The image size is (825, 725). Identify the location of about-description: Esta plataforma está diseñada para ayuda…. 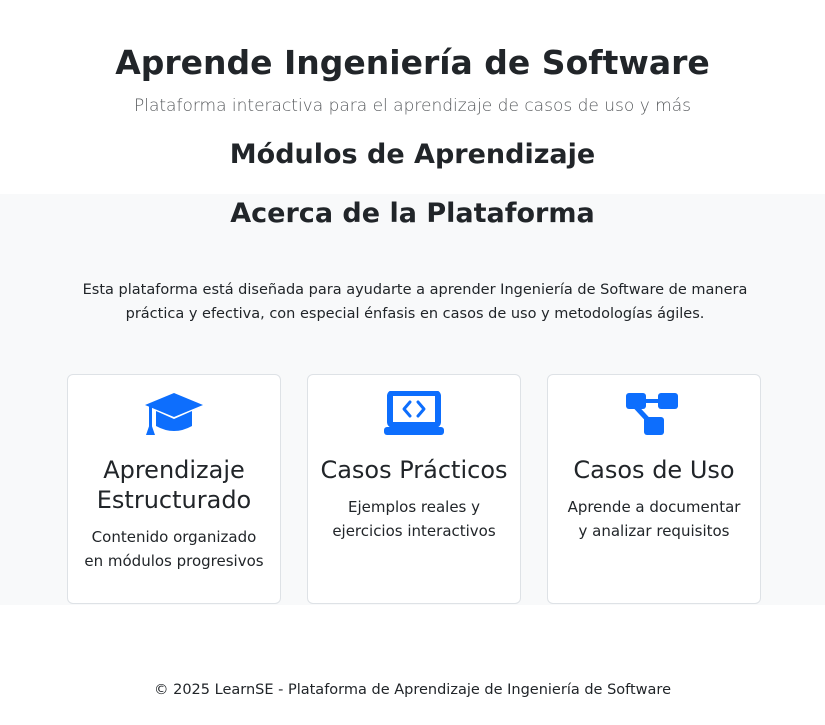
(415, 302).